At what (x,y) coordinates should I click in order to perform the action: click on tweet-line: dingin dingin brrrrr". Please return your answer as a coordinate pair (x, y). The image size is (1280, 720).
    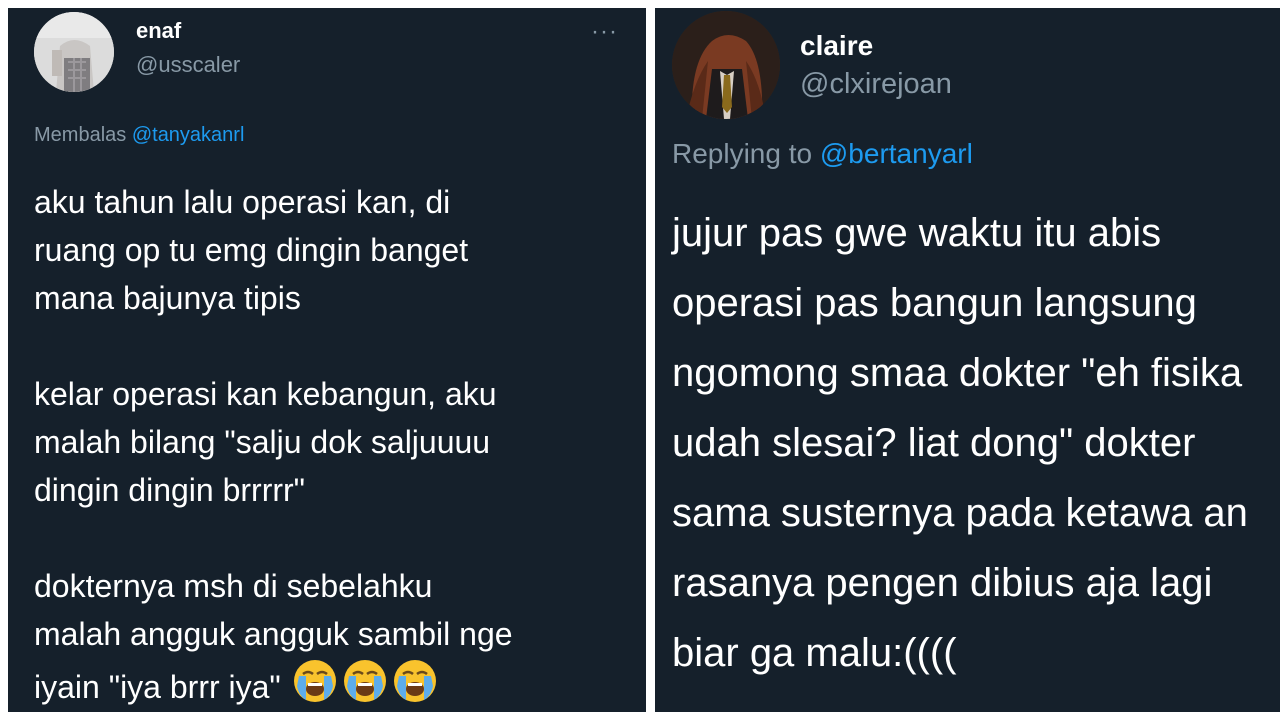
    Looking at the image, I should click on (170, 490).